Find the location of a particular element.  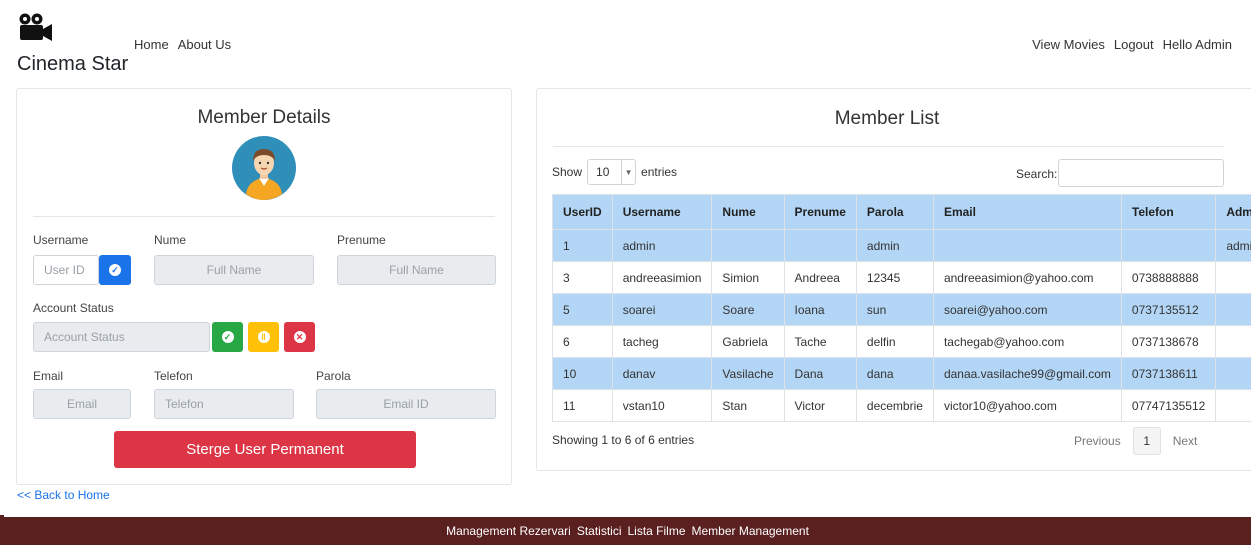

col-header: Prenume is located at coordinates (820, 212).